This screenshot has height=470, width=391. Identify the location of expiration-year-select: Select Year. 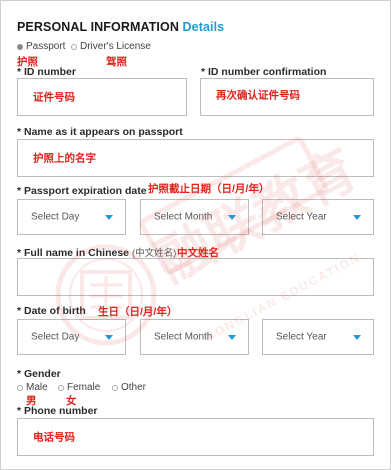
(318, 217).